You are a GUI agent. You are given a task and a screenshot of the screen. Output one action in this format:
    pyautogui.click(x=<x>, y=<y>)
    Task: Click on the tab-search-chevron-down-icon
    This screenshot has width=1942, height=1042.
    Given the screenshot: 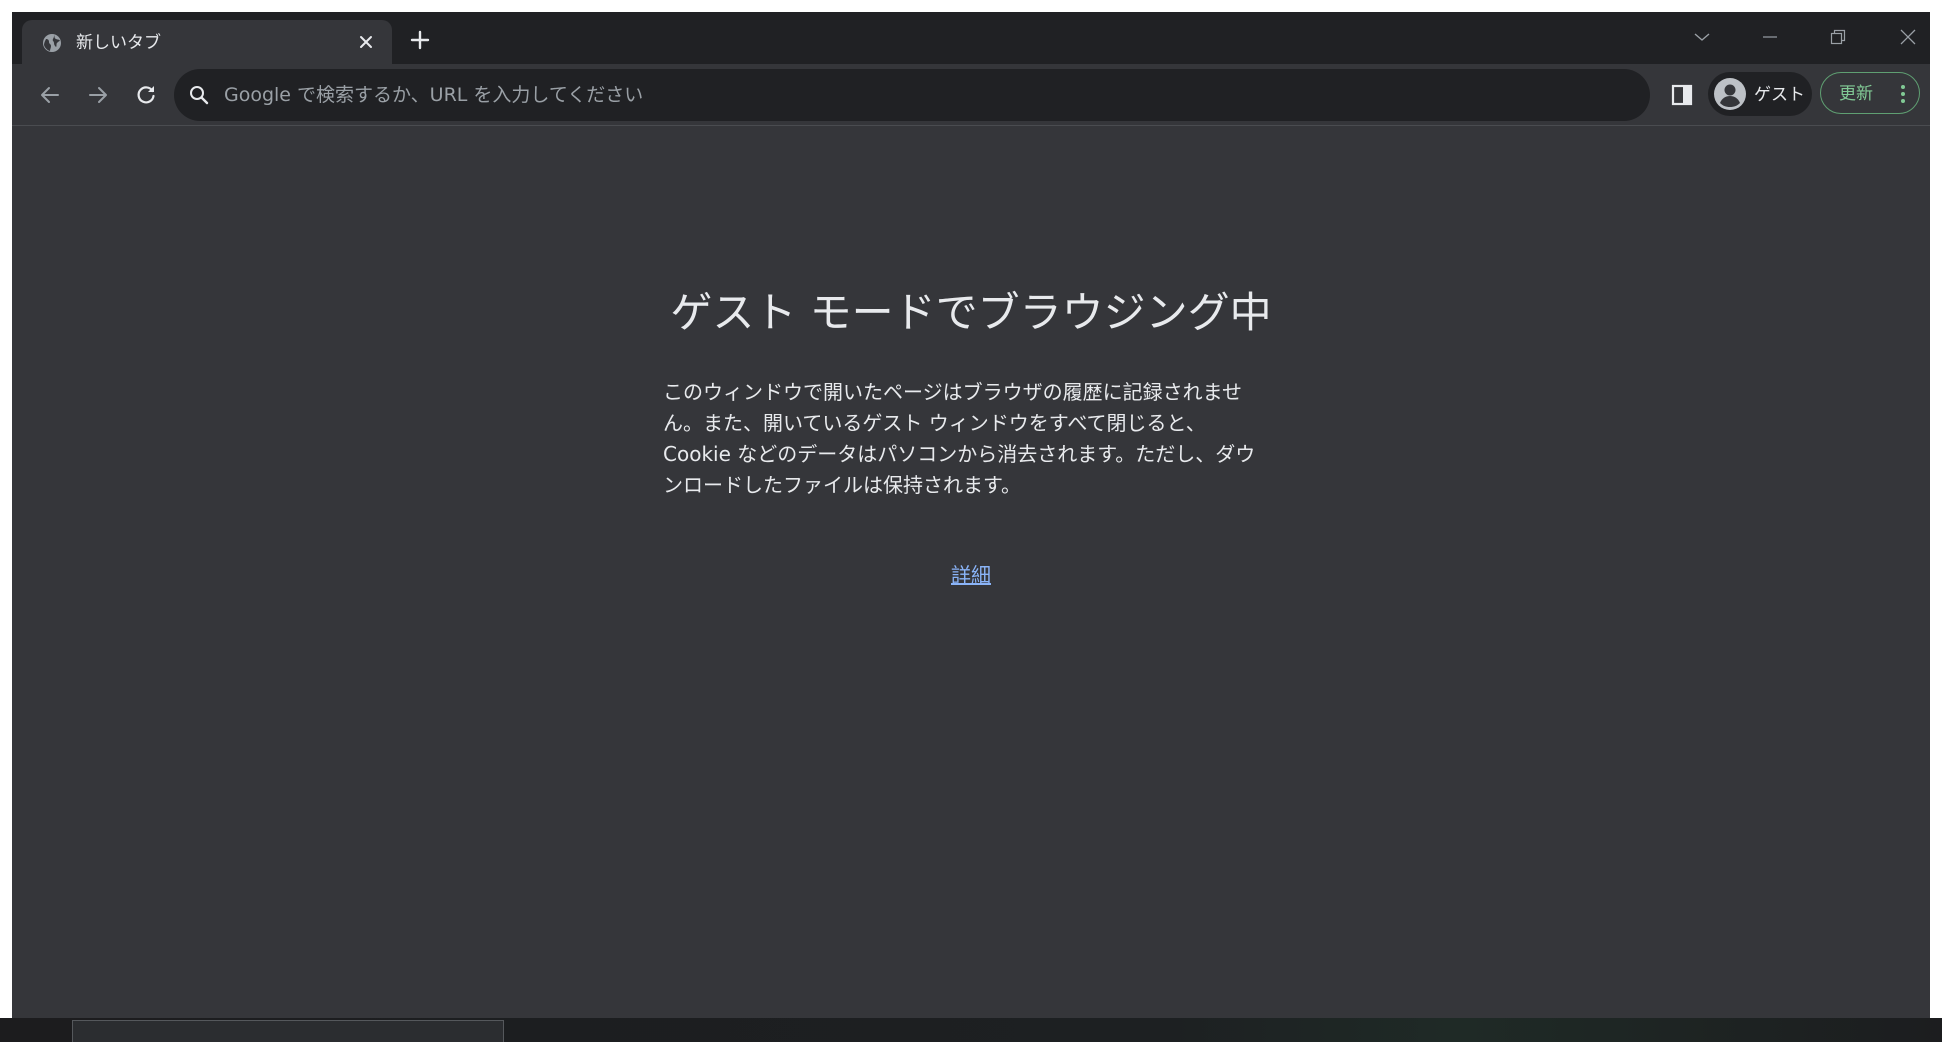 What is the action you would take?
    pyautogui.click(x=1702, y=37)
    